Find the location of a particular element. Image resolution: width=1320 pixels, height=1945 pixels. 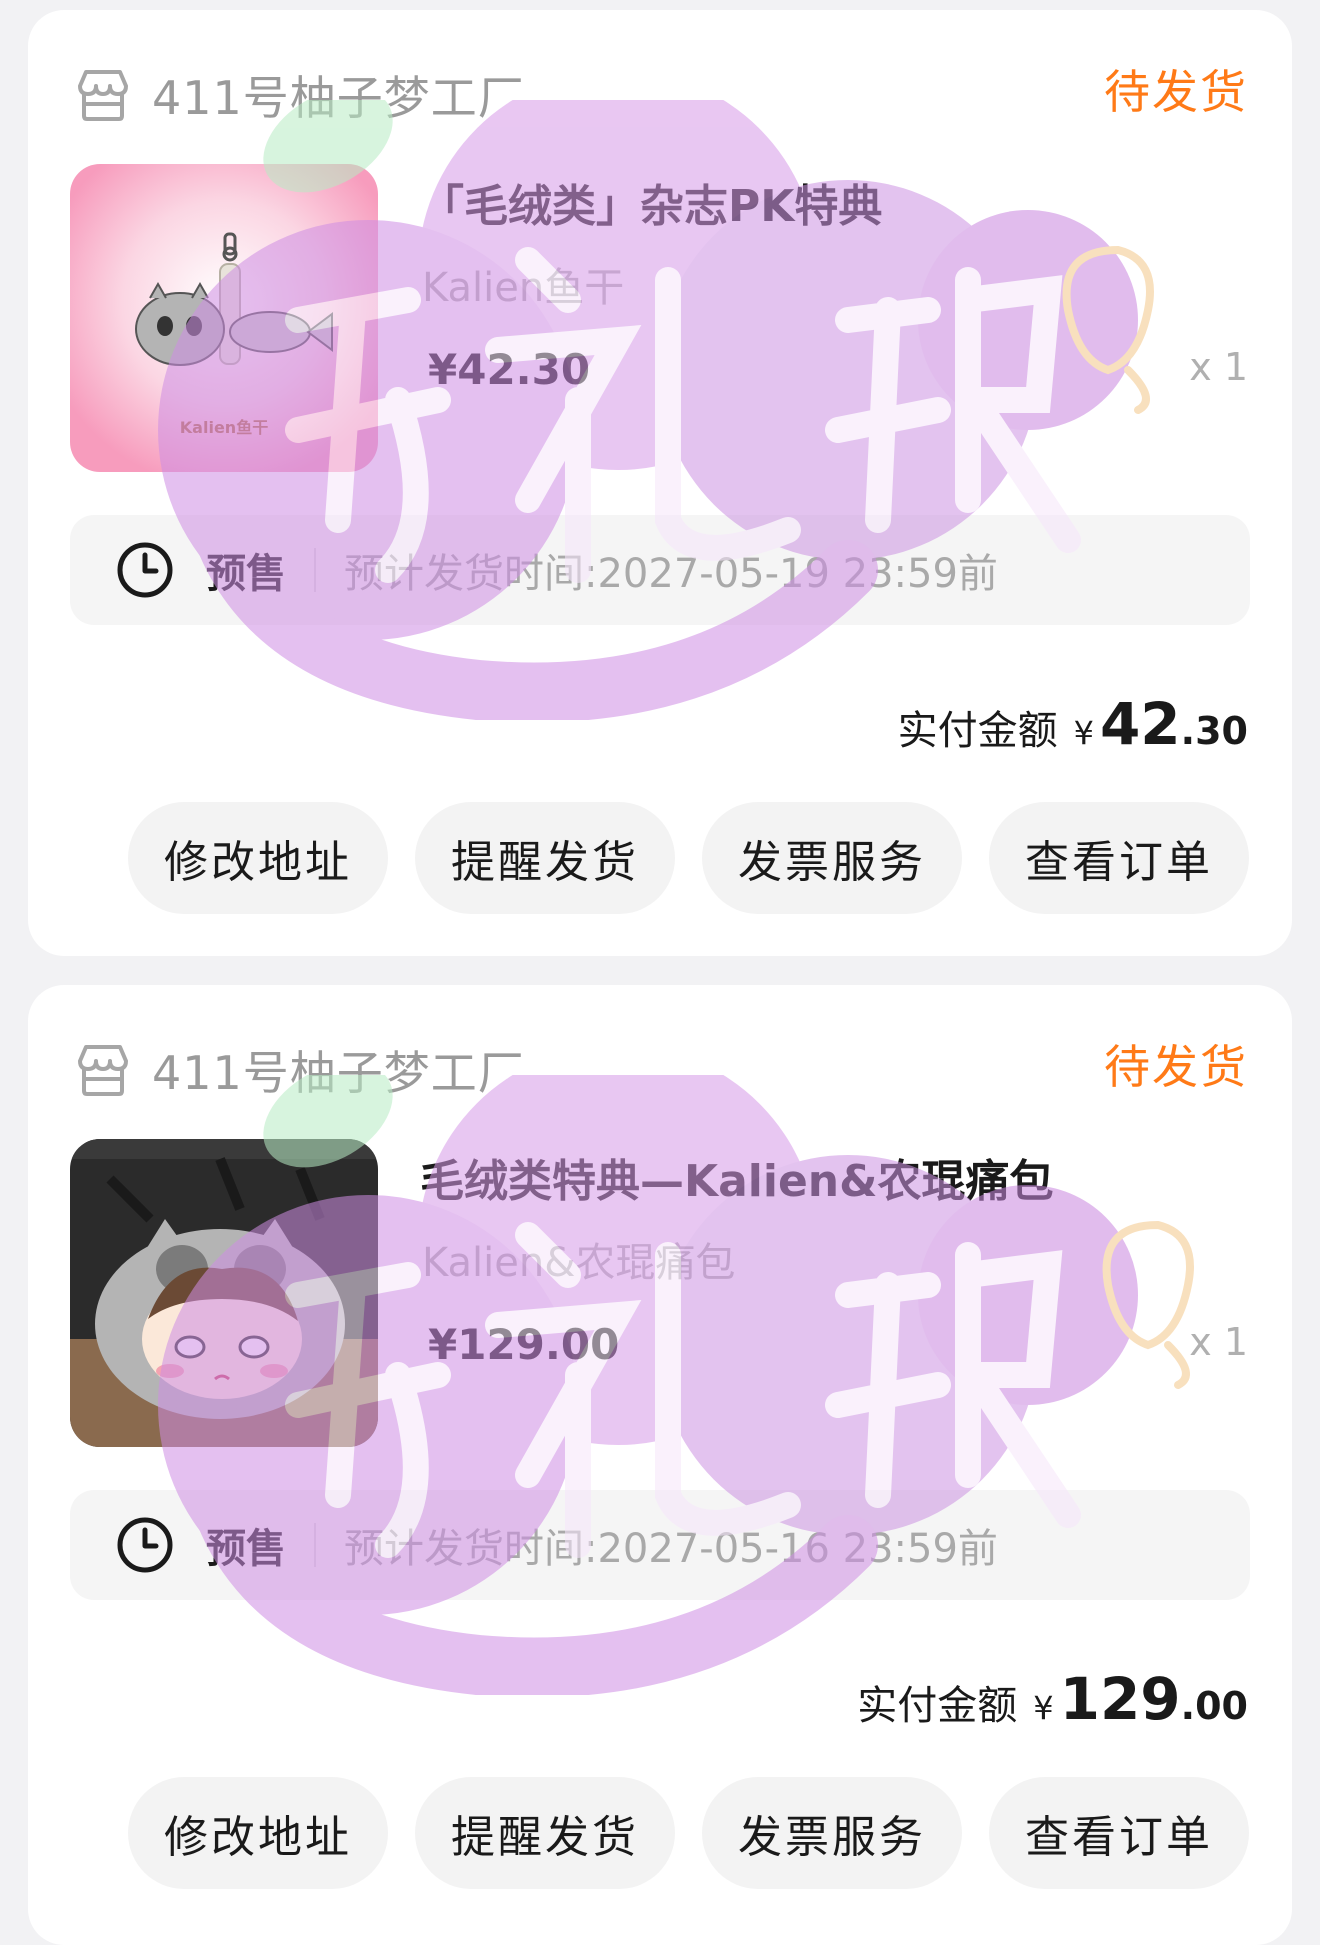

amount-integer: 129 is located at coordinates (1120, 1699).